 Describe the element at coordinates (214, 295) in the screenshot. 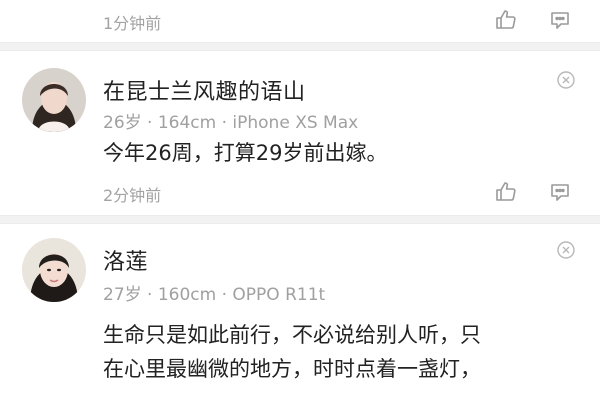

I see `user-meta: 27岁 · 160cm · OPPO R11t` at that location.